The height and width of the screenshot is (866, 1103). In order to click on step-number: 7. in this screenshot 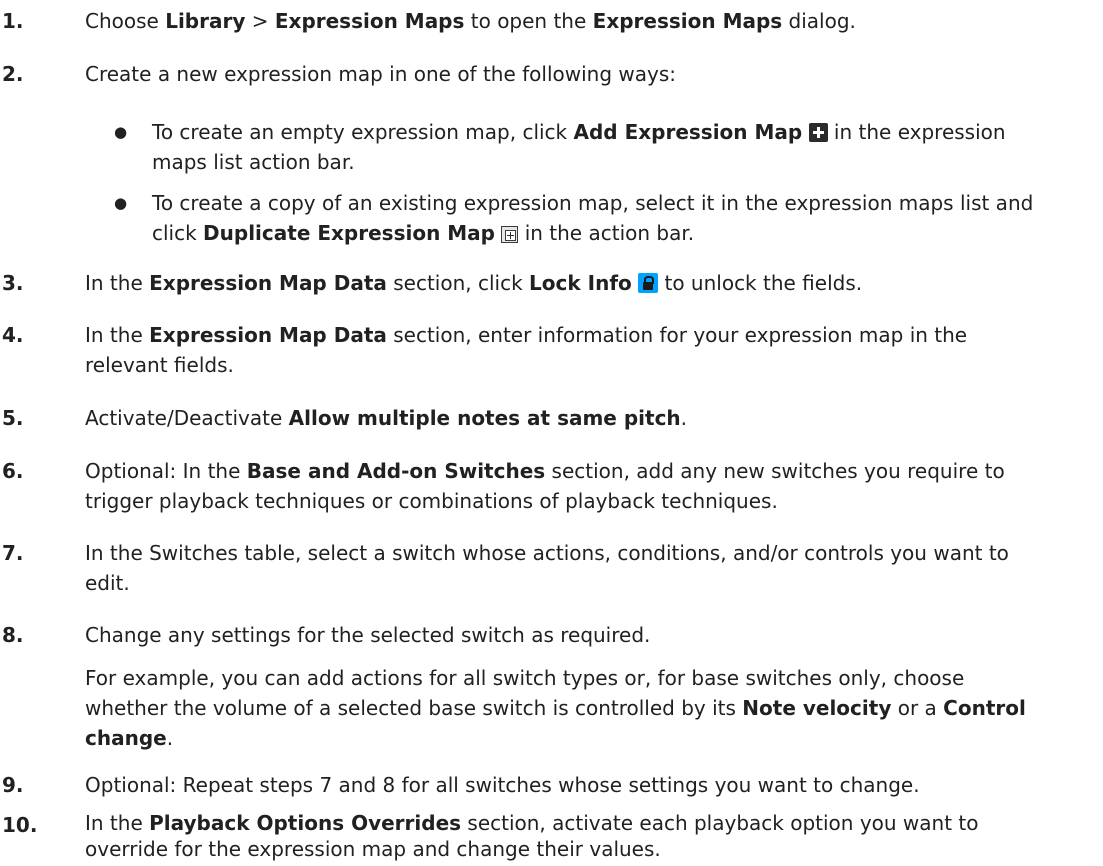, I will do `click(13, 553)`.